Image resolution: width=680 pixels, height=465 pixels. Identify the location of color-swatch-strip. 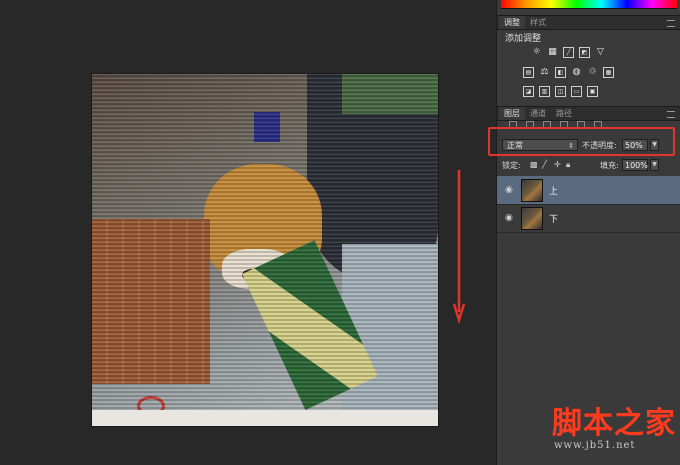
(589, 4).